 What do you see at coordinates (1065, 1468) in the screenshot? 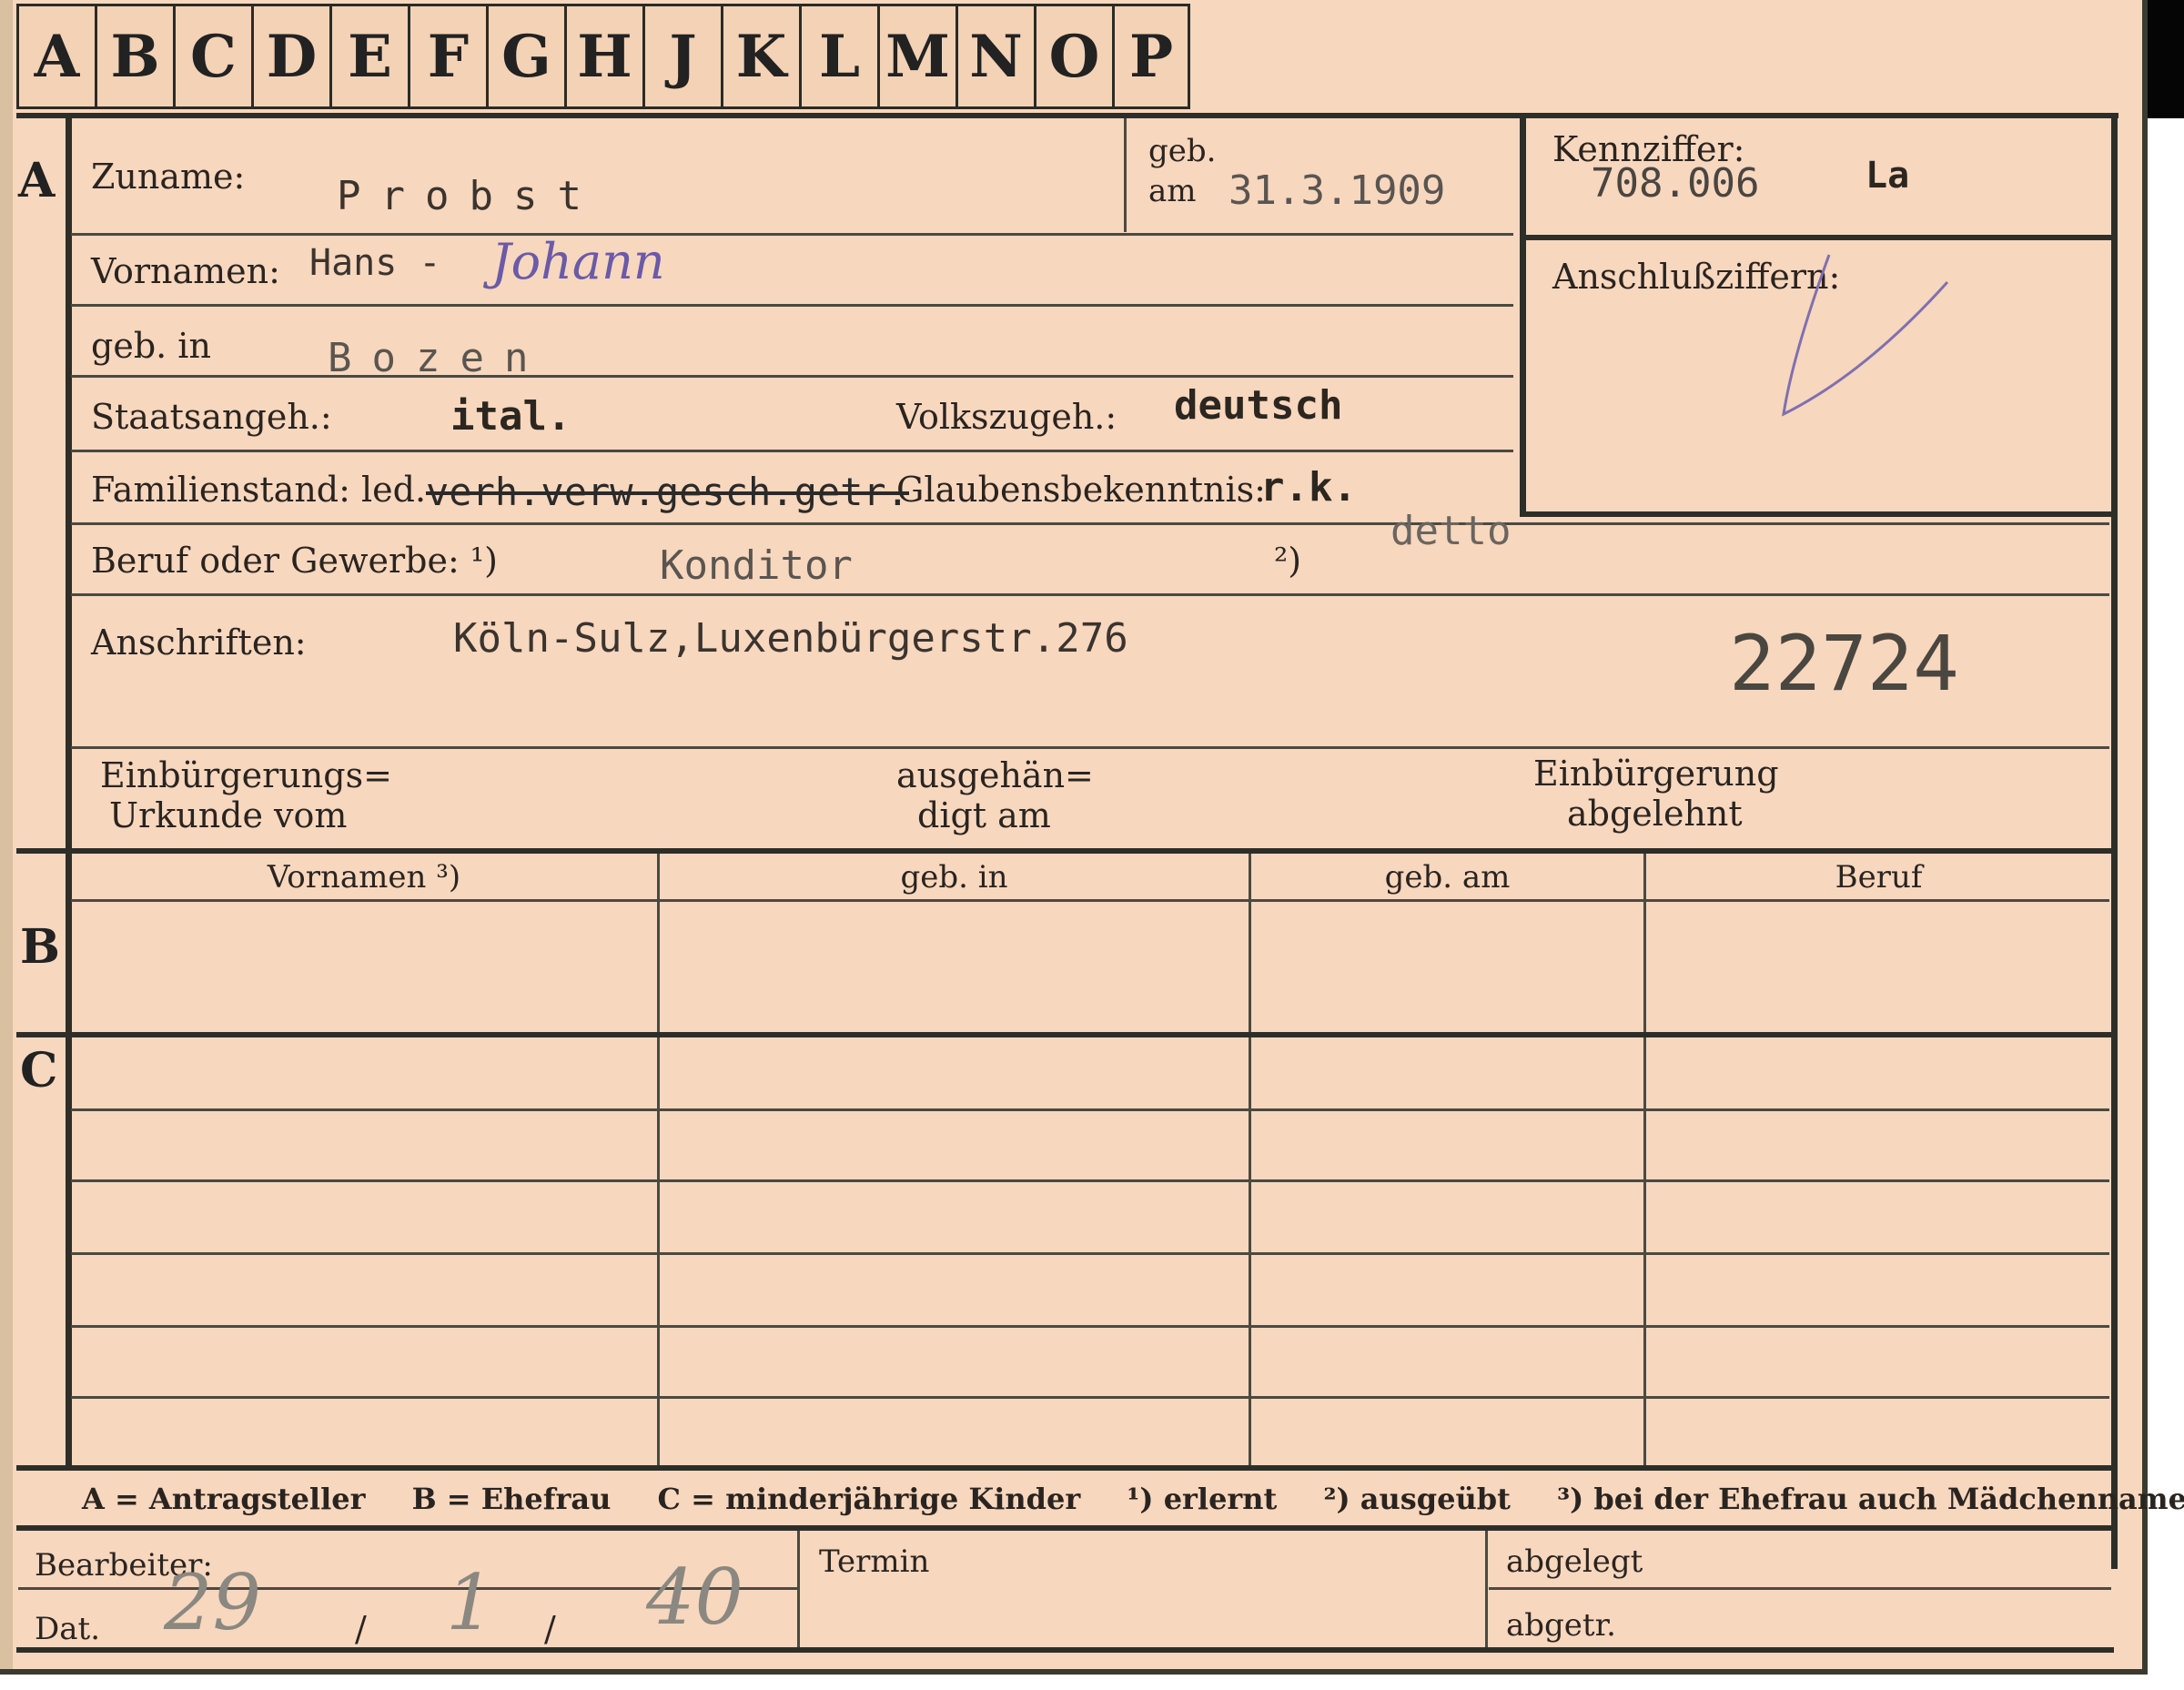
I see `legend-top-border` at bounding box center [1065, 1468].